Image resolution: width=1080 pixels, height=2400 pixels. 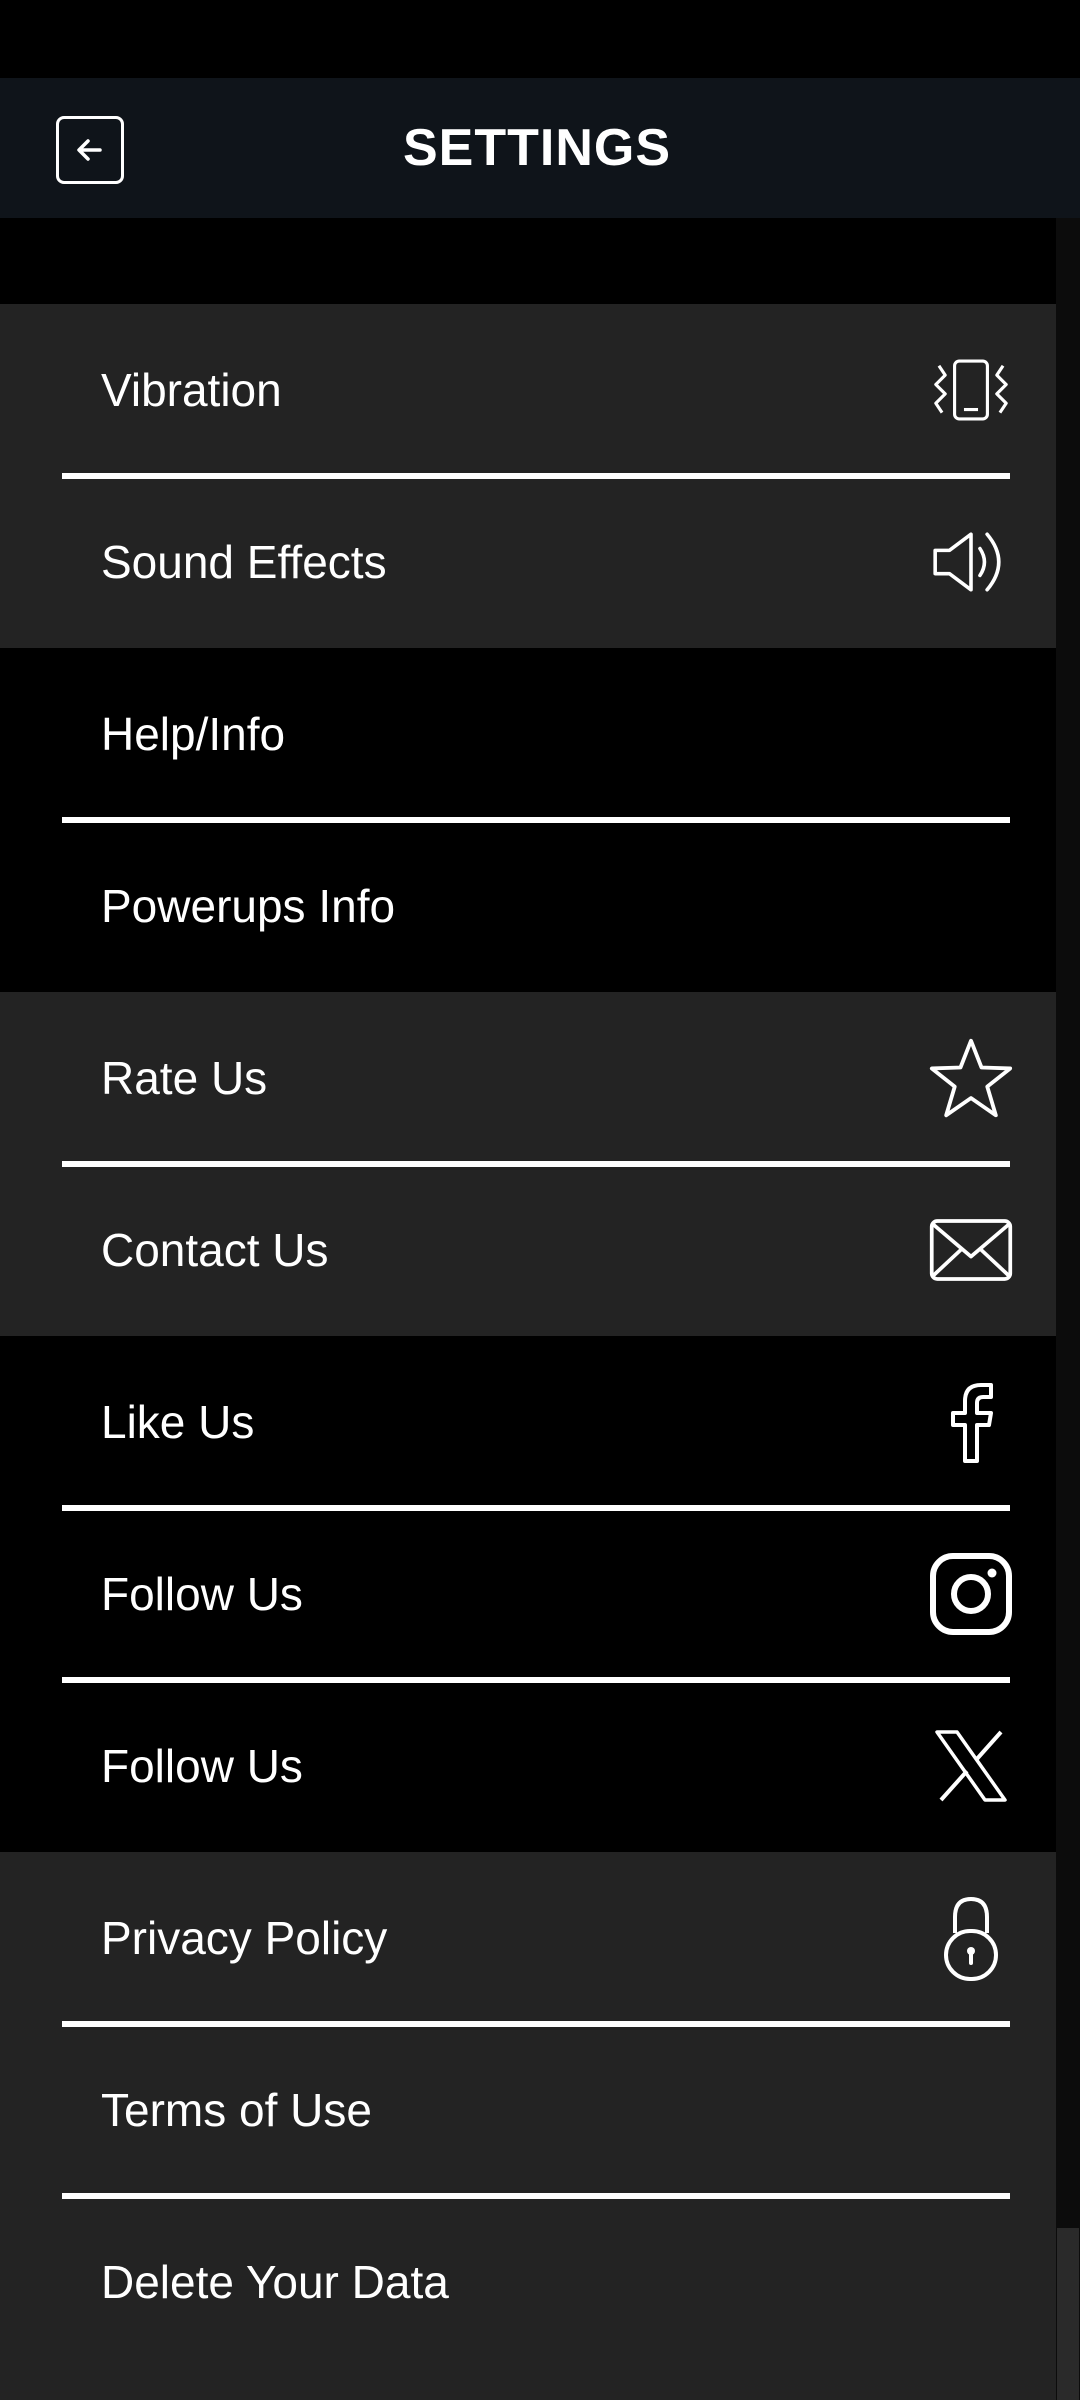 What do you see at coordinates (528, 1250) in the screenshot?
I see `settings-item-contact-us: Contact Us` at bounding box center [528, 1250].